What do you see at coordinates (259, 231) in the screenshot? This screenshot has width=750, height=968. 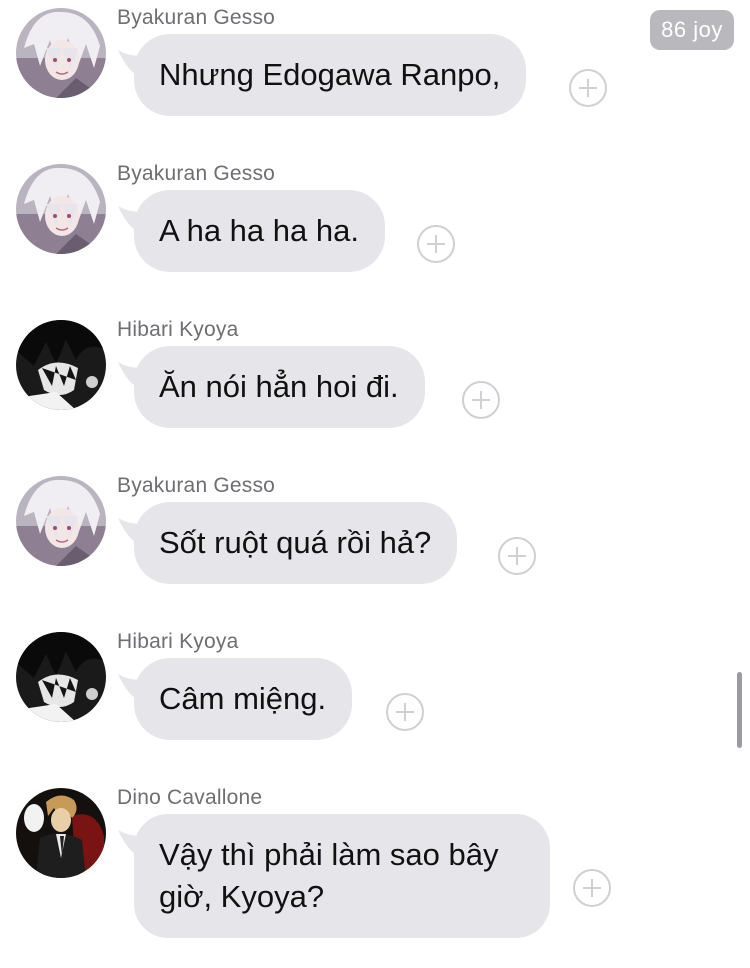 I see `message-bubble: A ha ha ha ha.` at bounding box center [259, 231].